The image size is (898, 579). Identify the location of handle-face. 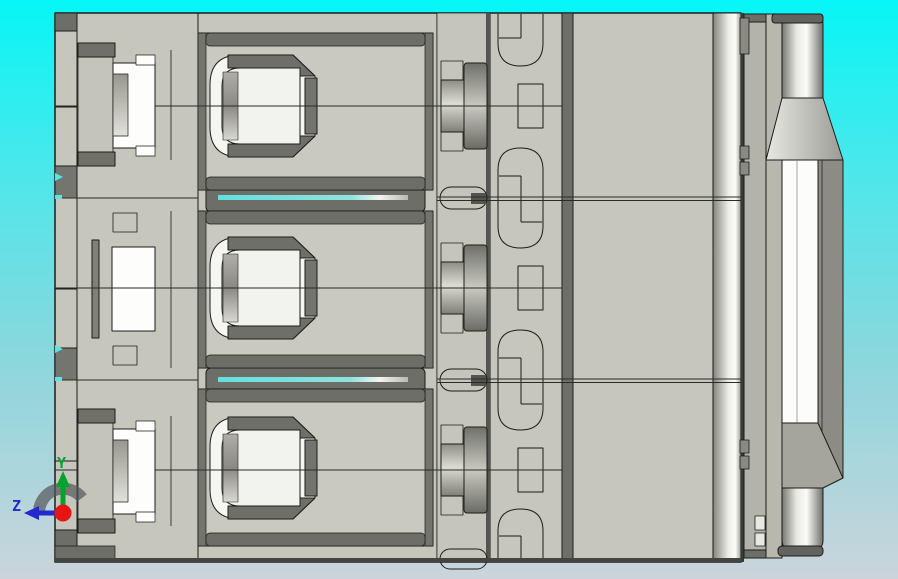
(800, 291).